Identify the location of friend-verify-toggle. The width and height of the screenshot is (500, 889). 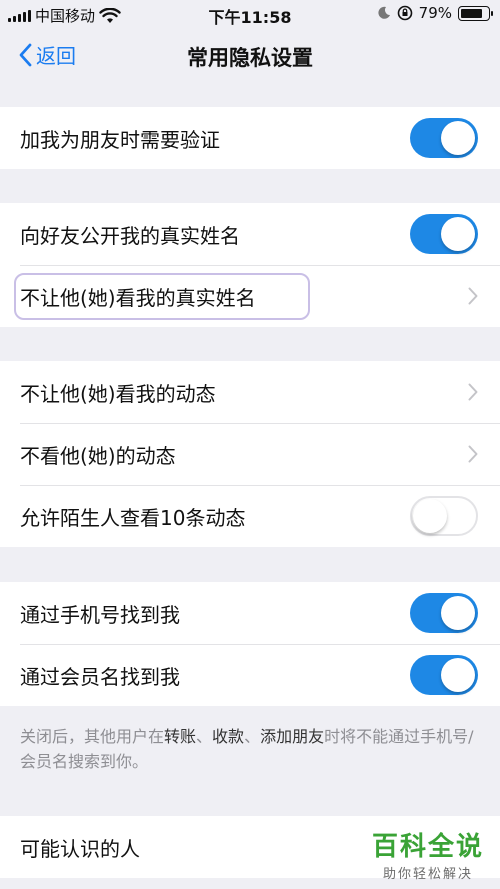
(444, 138).